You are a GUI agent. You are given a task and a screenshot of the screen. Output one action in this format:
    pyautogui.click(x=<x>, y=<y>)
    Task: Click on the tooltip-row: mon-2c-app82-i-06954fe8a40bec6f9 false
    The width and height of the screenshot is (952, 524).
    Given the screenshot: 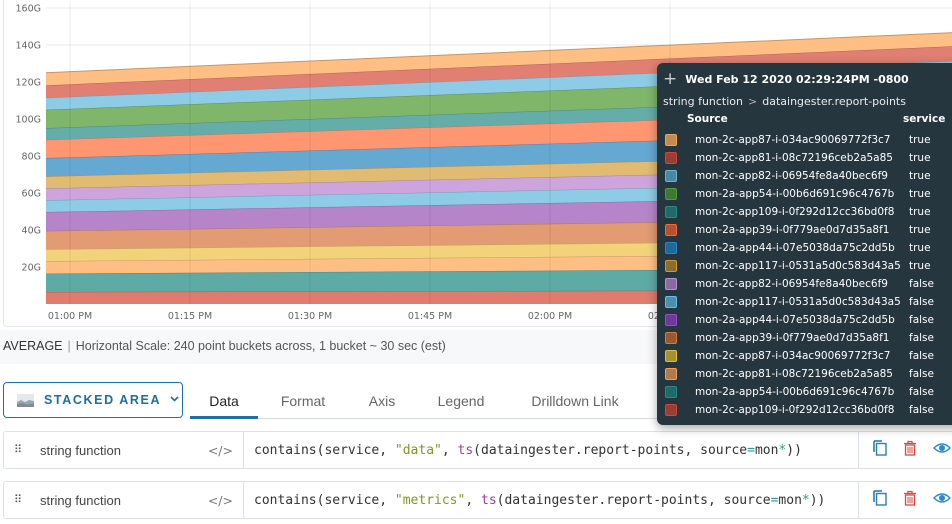 What is the action you would take?
    pyautogui.click(x=804, y=284)
    